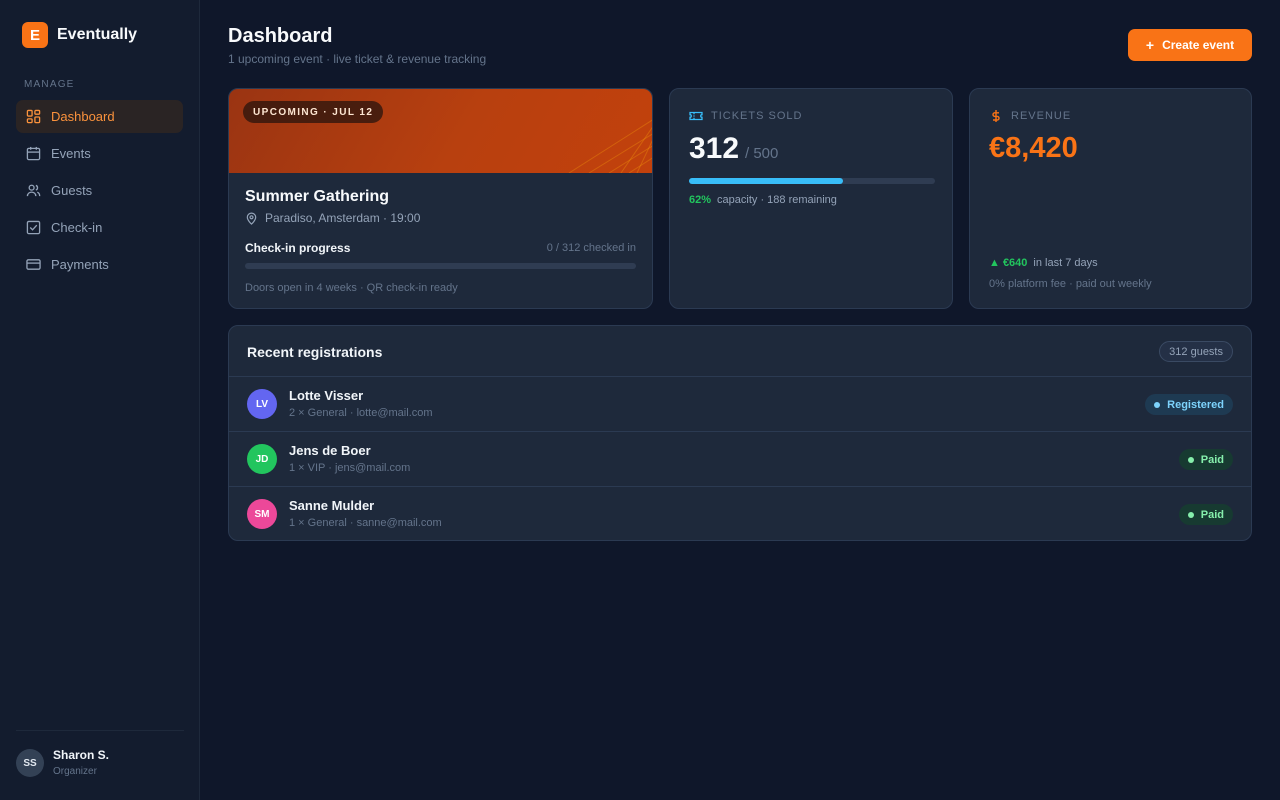 The height and width of the screenshot is (800, 1280). What do you see at coordinates (1008, 263) in the screenshot?
I see `revenue-delta: ▲ €640` at bounding box center [1008, 263].